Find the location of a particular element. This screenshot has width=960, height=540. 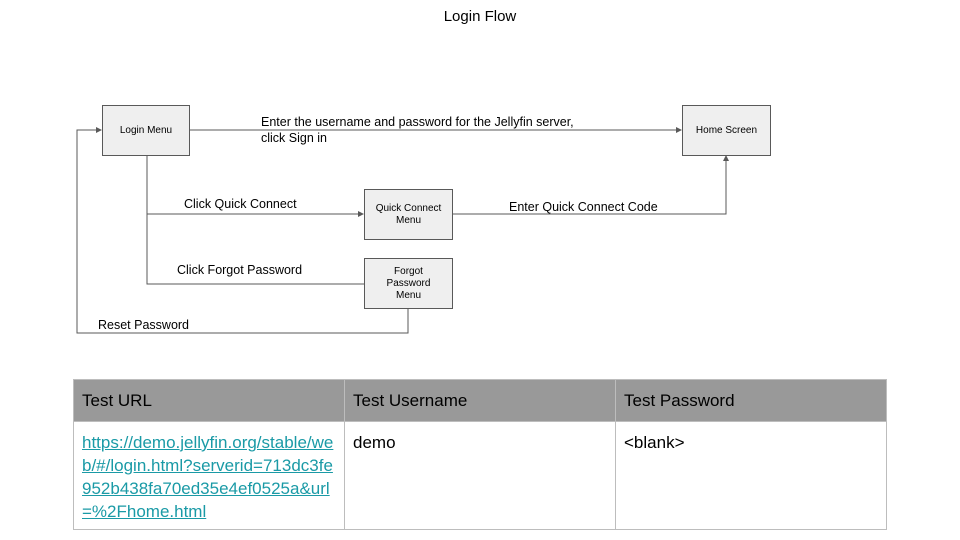

node-quick-connect-menu-label: Quick Connect Menu is located at coordinates (408, 214).